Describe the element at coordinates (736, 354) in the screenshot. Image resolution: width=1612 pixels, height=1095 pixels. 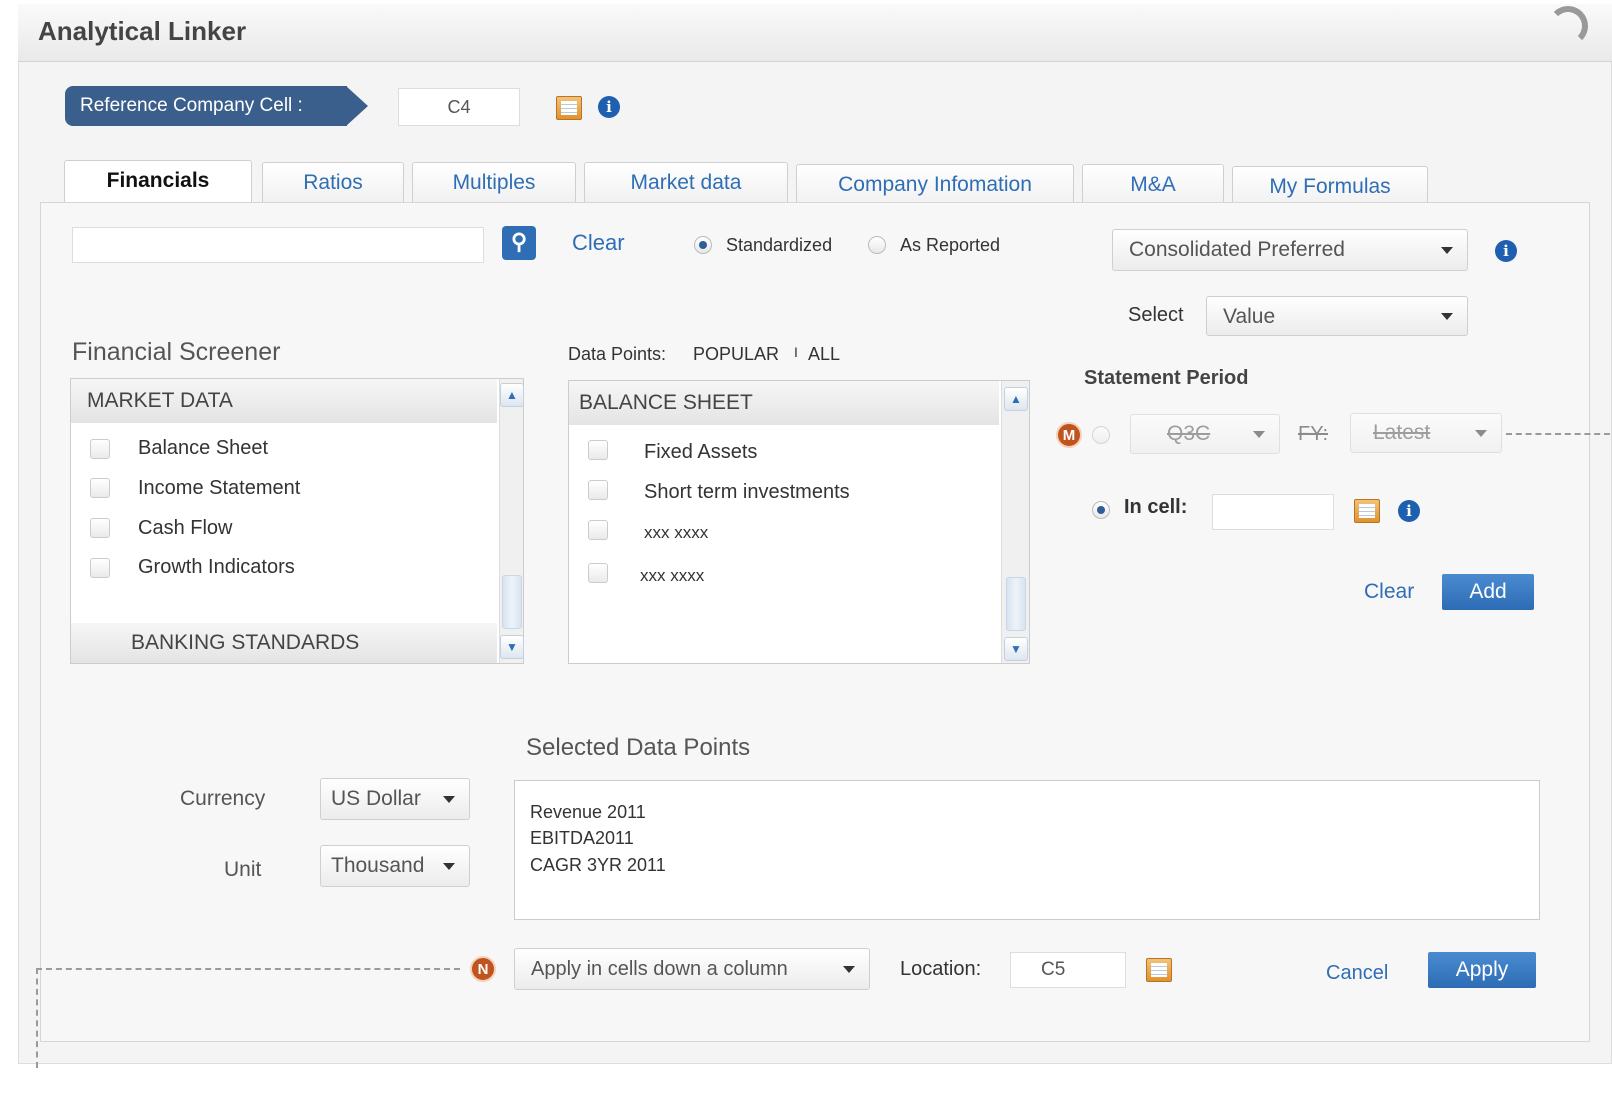
I see `data-points-popular: POPULAR` at that location.